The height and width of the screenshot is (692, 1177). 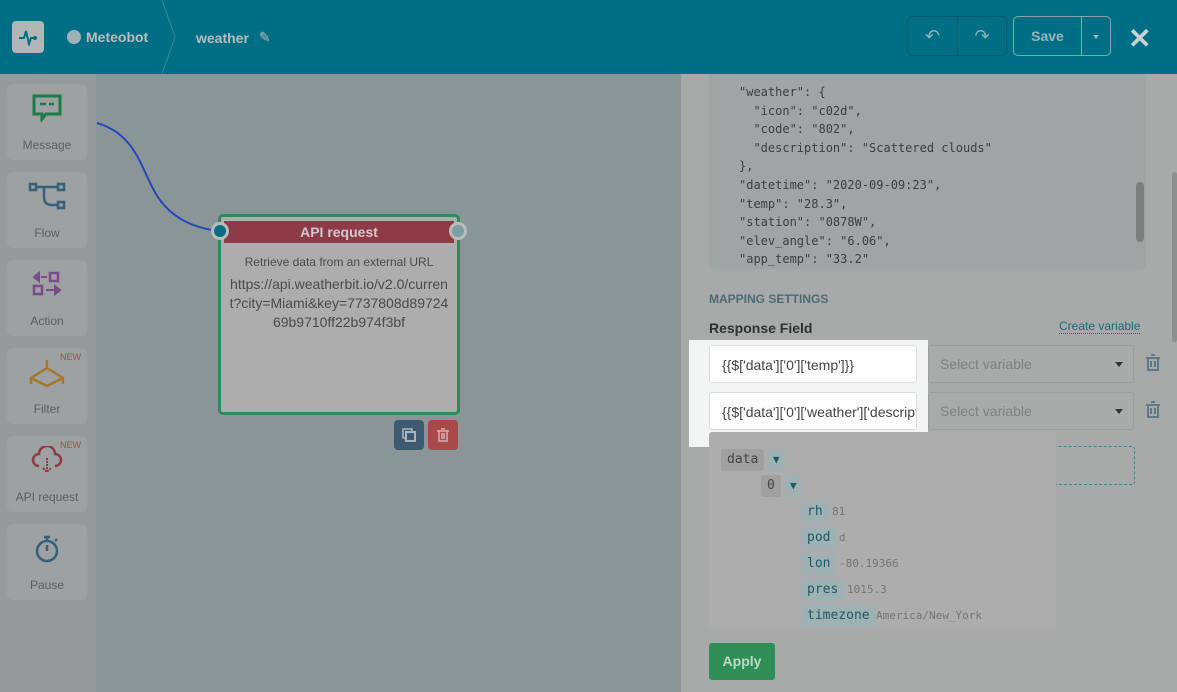 What do you see at coordinates (771, 486) in the screenshot?
I see `tree-key: 0` at bounding box center [771, 486].